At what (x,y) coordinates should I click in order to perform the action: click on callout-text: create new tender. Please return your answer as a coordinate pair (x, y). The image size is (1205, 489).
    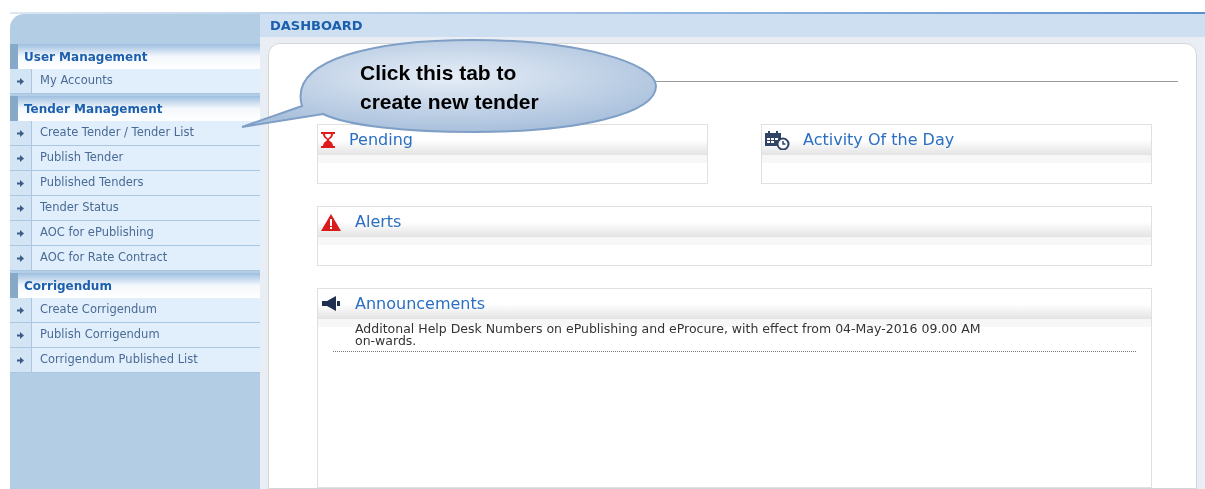
    Looking at the image, I should click on (449, 102).